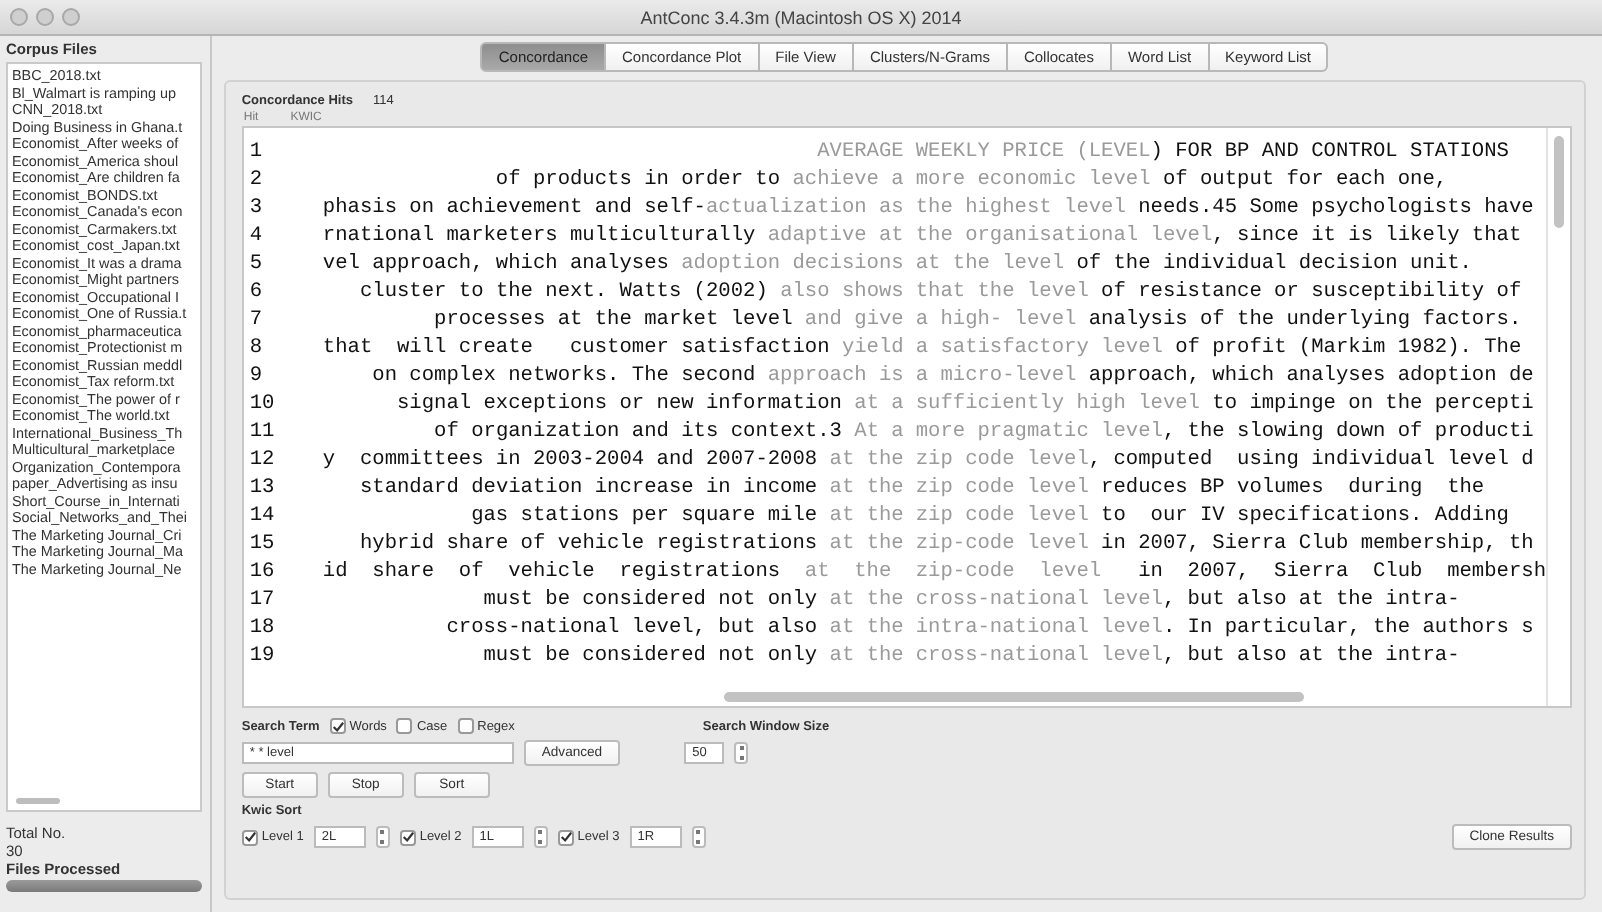 Image resolution: width=1602 pixels, height=912 pixels. What do you see at coordinates (262, 516) in the screenshot?
I see `line-number: 14` at bounding box center [262, 516].